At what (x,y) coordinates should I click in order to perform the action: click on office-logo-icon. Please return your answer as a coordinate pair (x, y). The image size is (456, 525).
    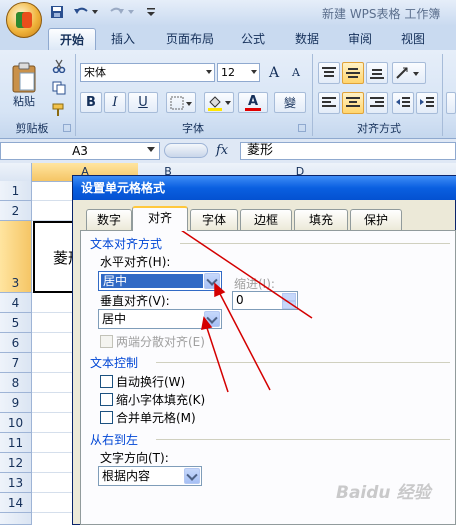
    Looking at the image, I should click on (24, 20).